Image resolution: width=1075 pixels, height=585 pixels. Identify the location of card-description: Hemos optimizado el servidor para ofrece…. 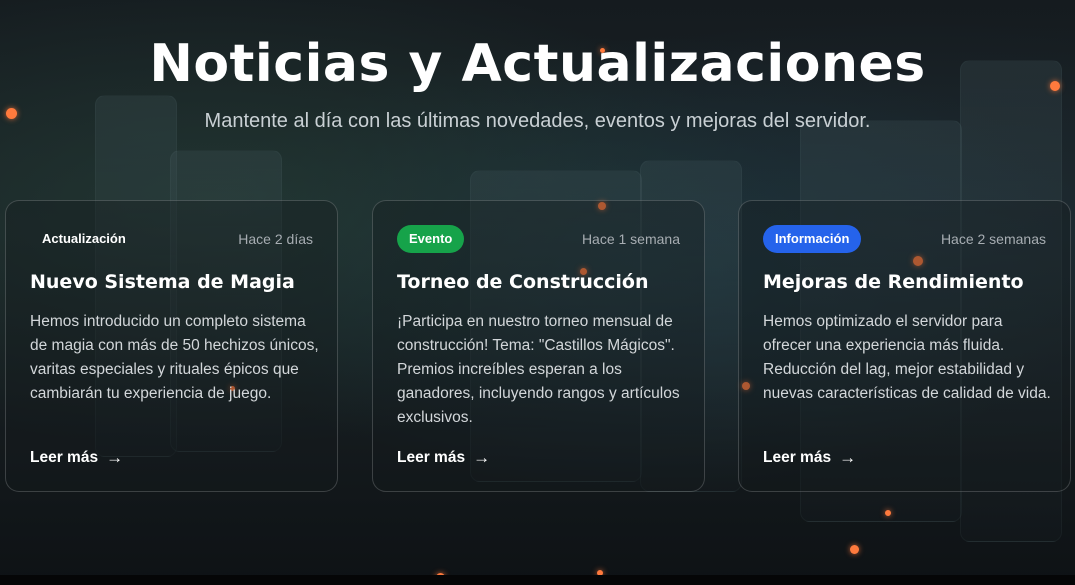
(907, 357).